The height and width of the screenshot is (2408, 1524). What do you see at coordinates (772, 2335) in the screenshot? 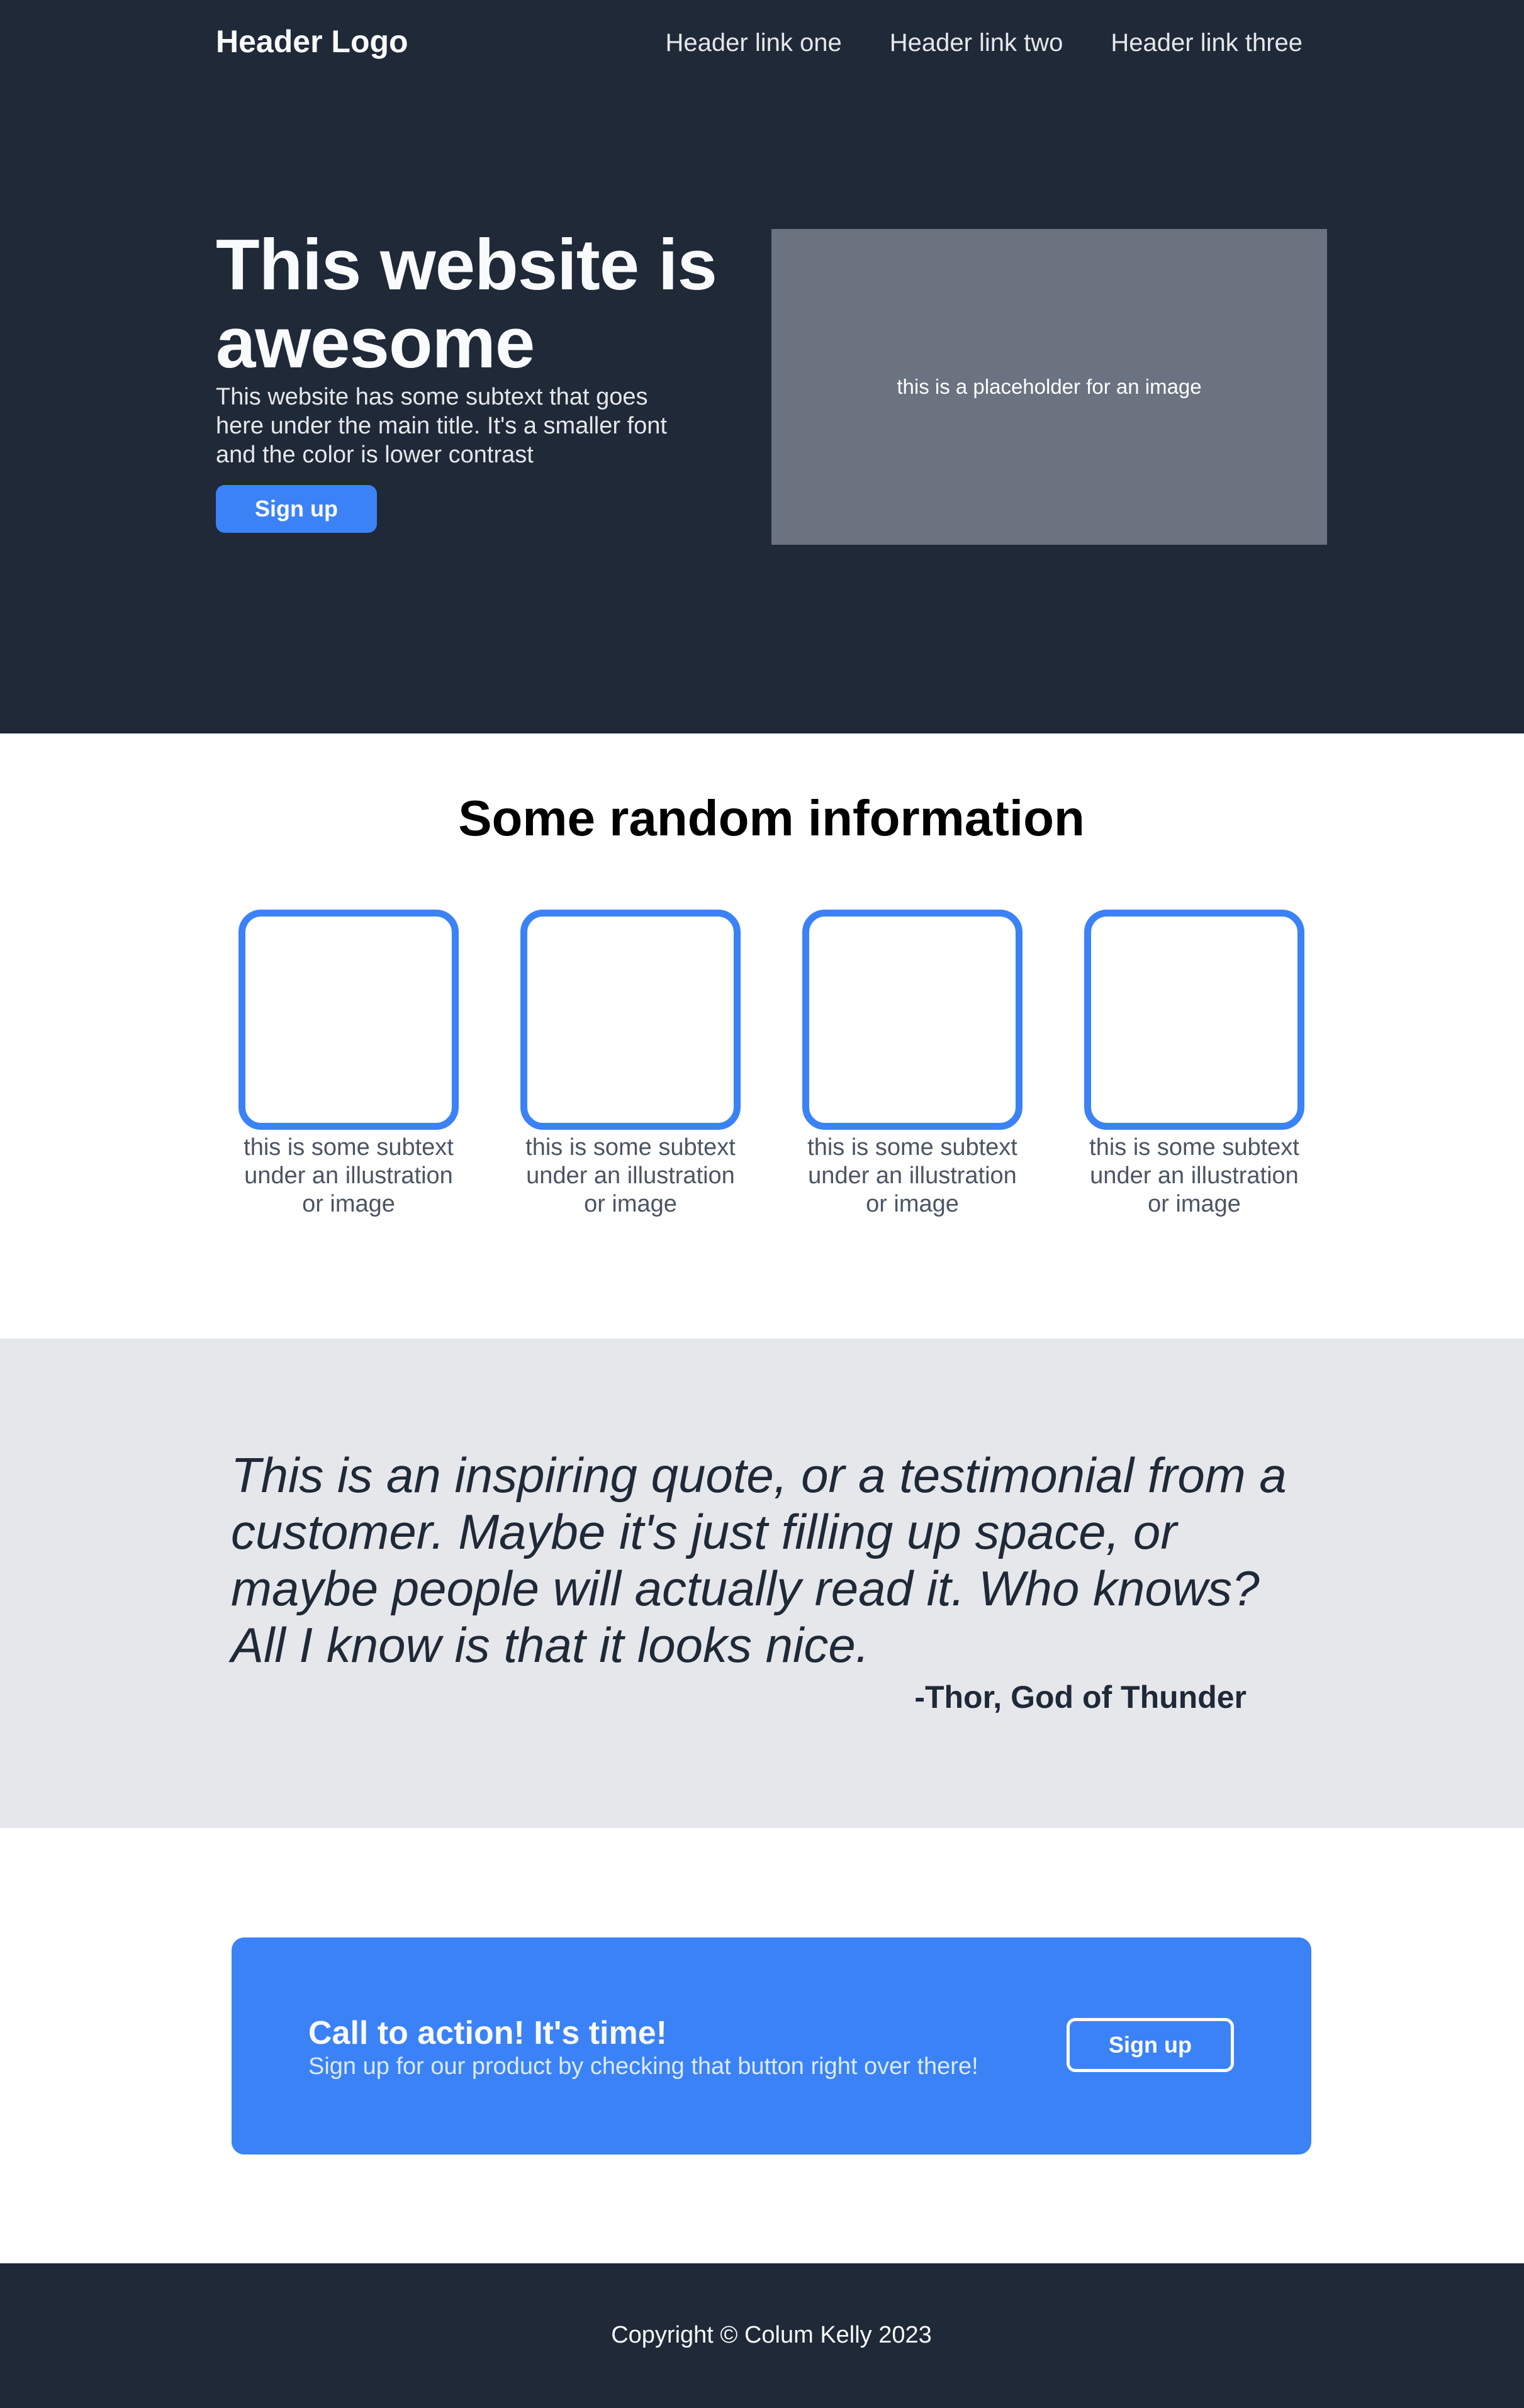
I see `footer-copyright: Copyright © Colum Kelly 2023` at bounding box center [772, 2335].